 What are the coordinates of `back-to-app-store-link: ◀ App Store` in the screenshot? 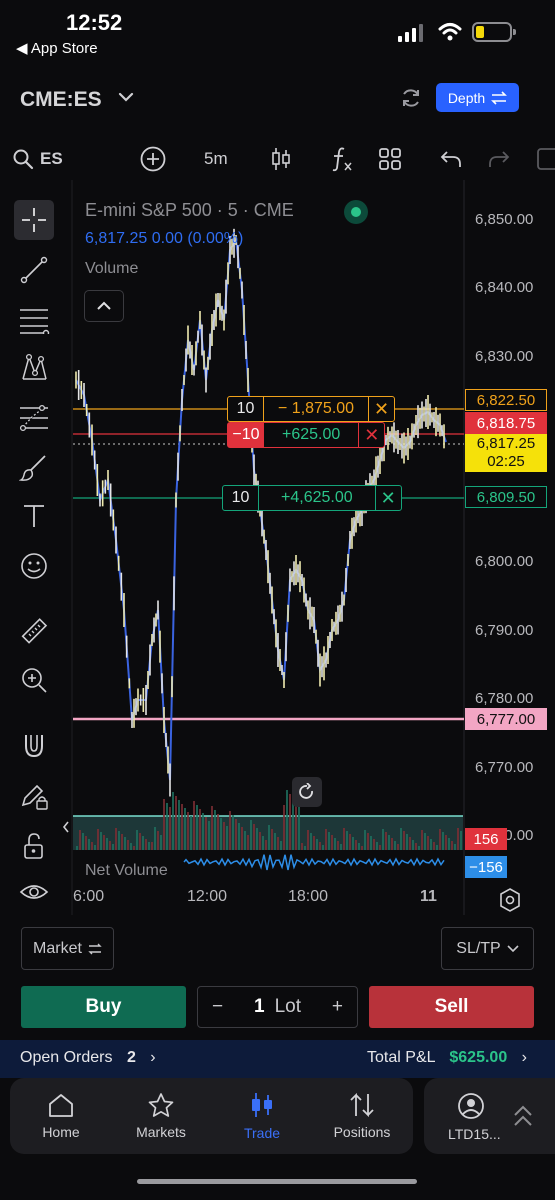 It's located at (57, 48).